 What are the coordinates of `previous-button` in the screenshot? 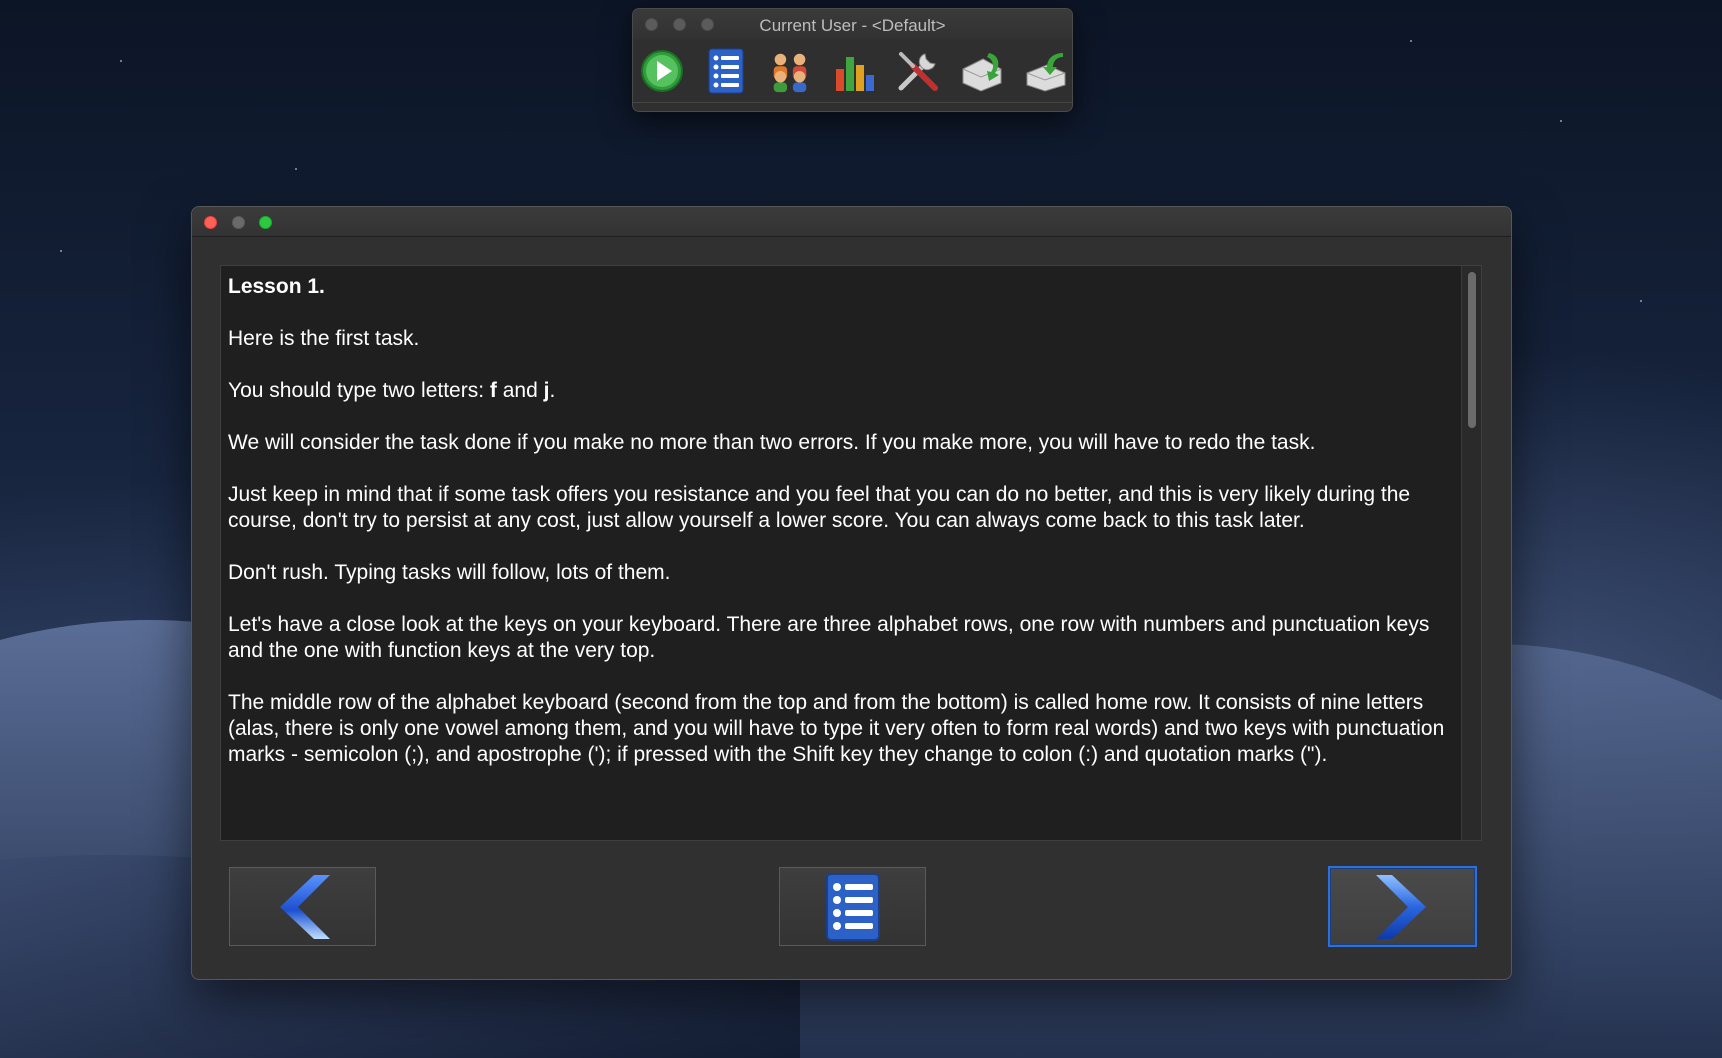 It's located at (302, 906).